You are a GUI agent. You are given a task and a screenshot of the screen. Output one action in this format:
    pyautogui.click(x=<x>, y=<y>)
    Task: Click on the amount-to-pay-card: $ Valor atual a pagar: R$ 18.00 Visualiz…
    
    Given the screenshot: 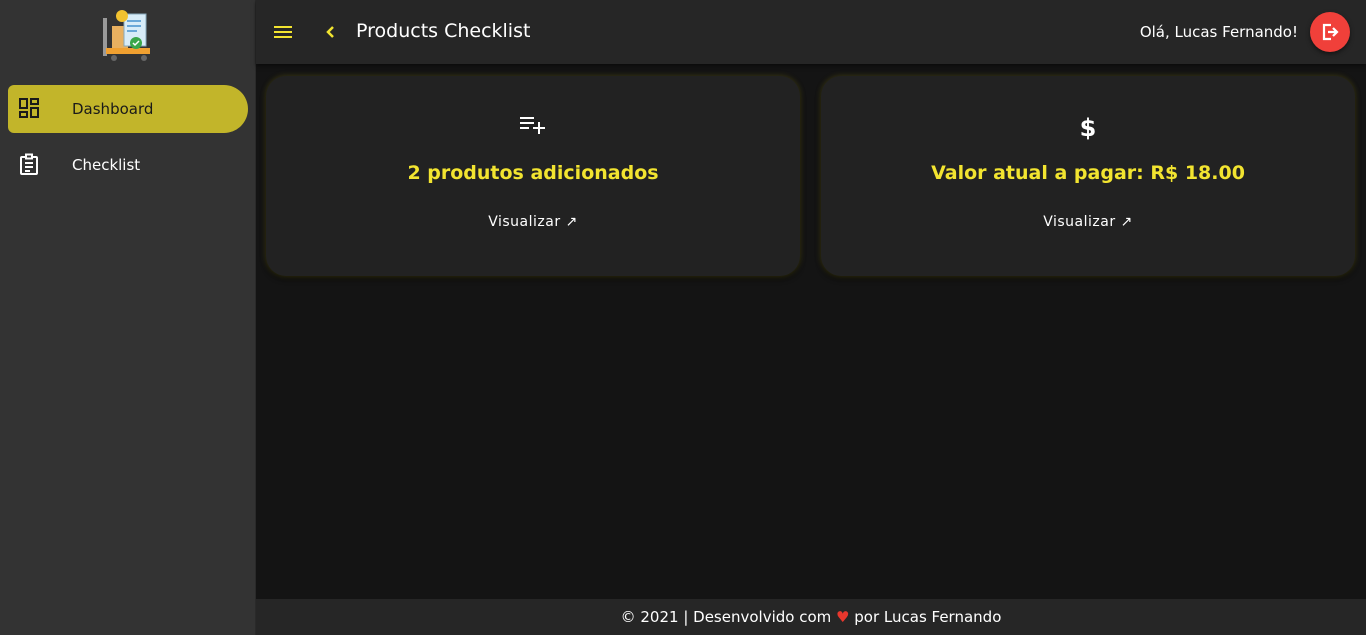 What is the action you would take?
    pyautogui.click(x=1088, y=176)
    